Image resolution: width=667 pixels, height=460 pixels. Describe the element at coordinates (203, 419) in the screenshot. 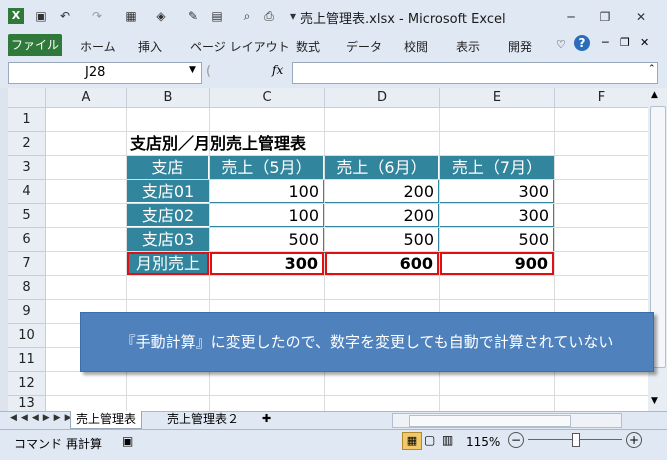

I see `sheet-tab-2: 売上管理表２` at that location.